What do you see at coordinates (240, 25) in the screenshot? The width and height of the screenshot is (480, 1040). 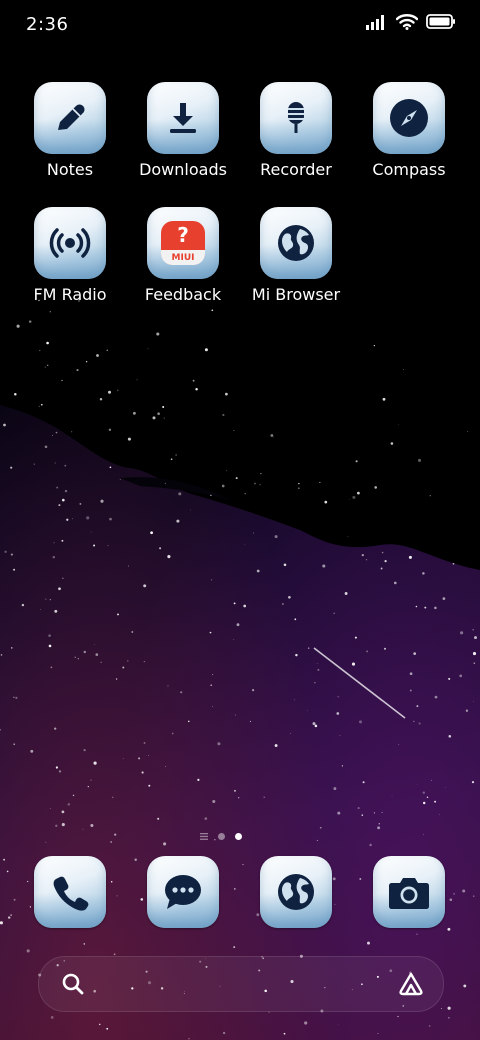 I see `status-bar: 2:36` at bounding box center [240, 25].